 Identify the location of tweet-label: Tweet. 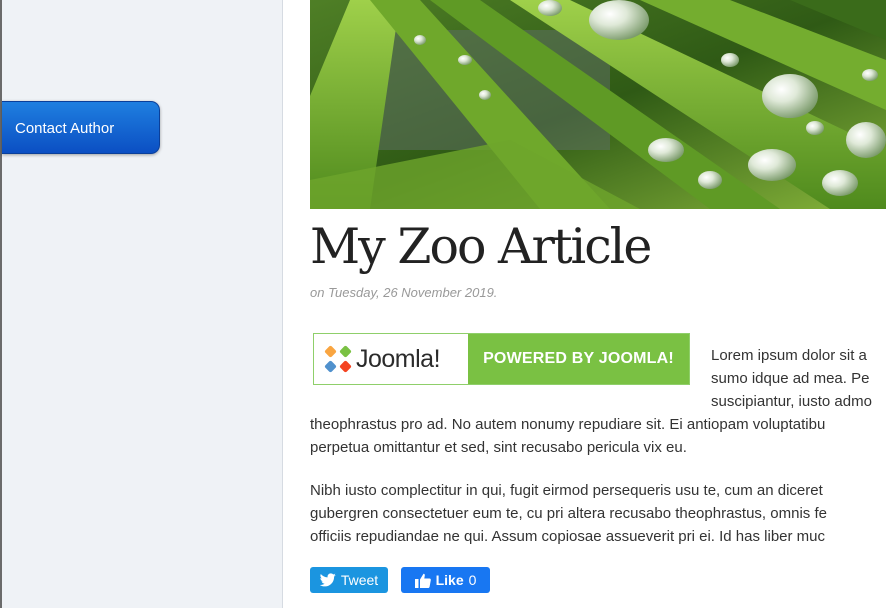
(359, 580).